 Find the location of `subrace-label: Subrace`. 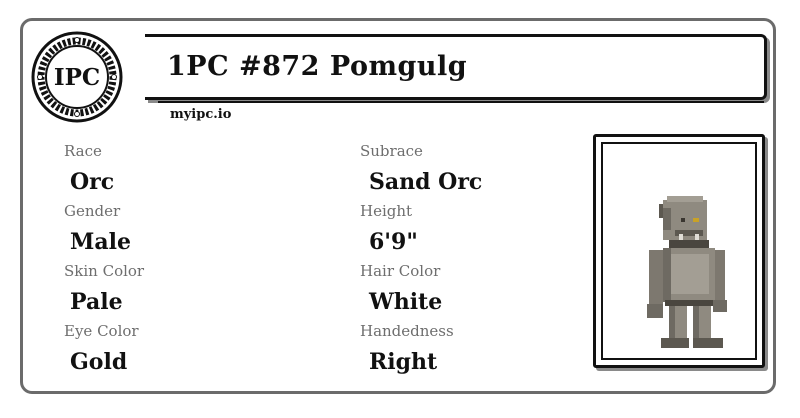

subrace-label: Subrace is located at coordinates (391, 151).